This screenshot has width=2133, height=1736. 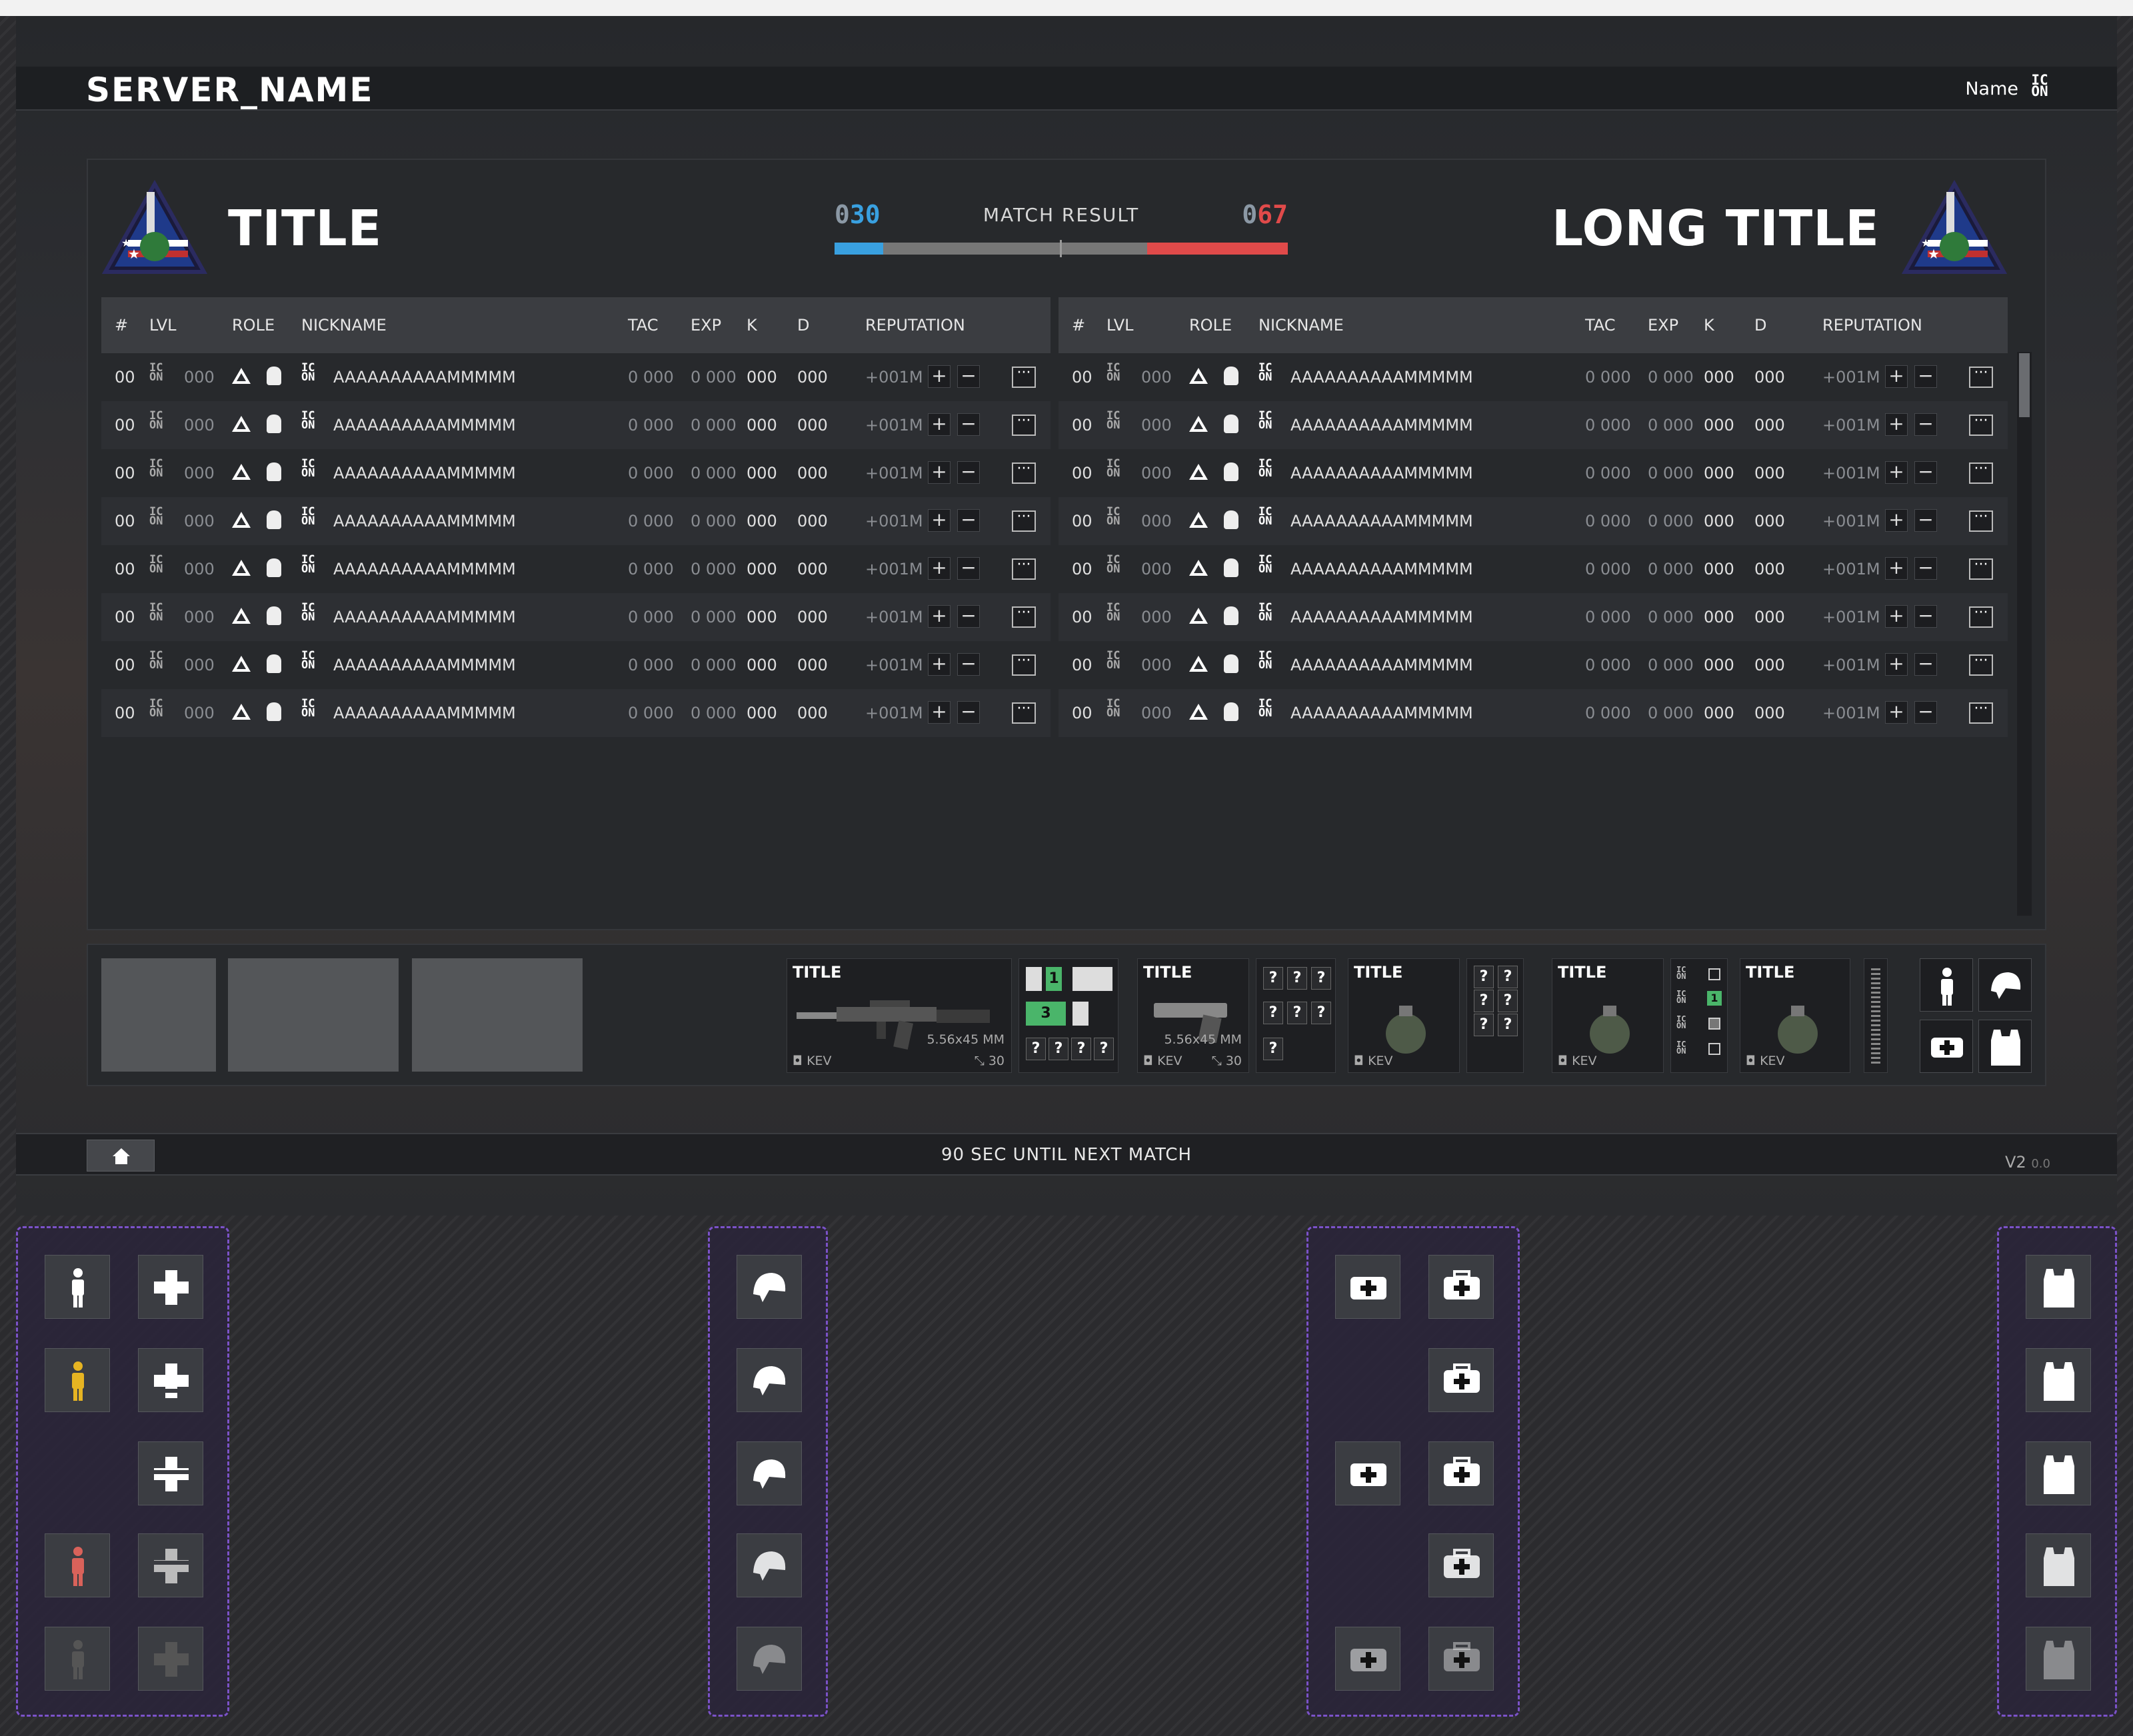 What do you see at coordinates (77, 1565) in the screenshot?
I see `health-critical-icon` at bounding box center [77, 1565].